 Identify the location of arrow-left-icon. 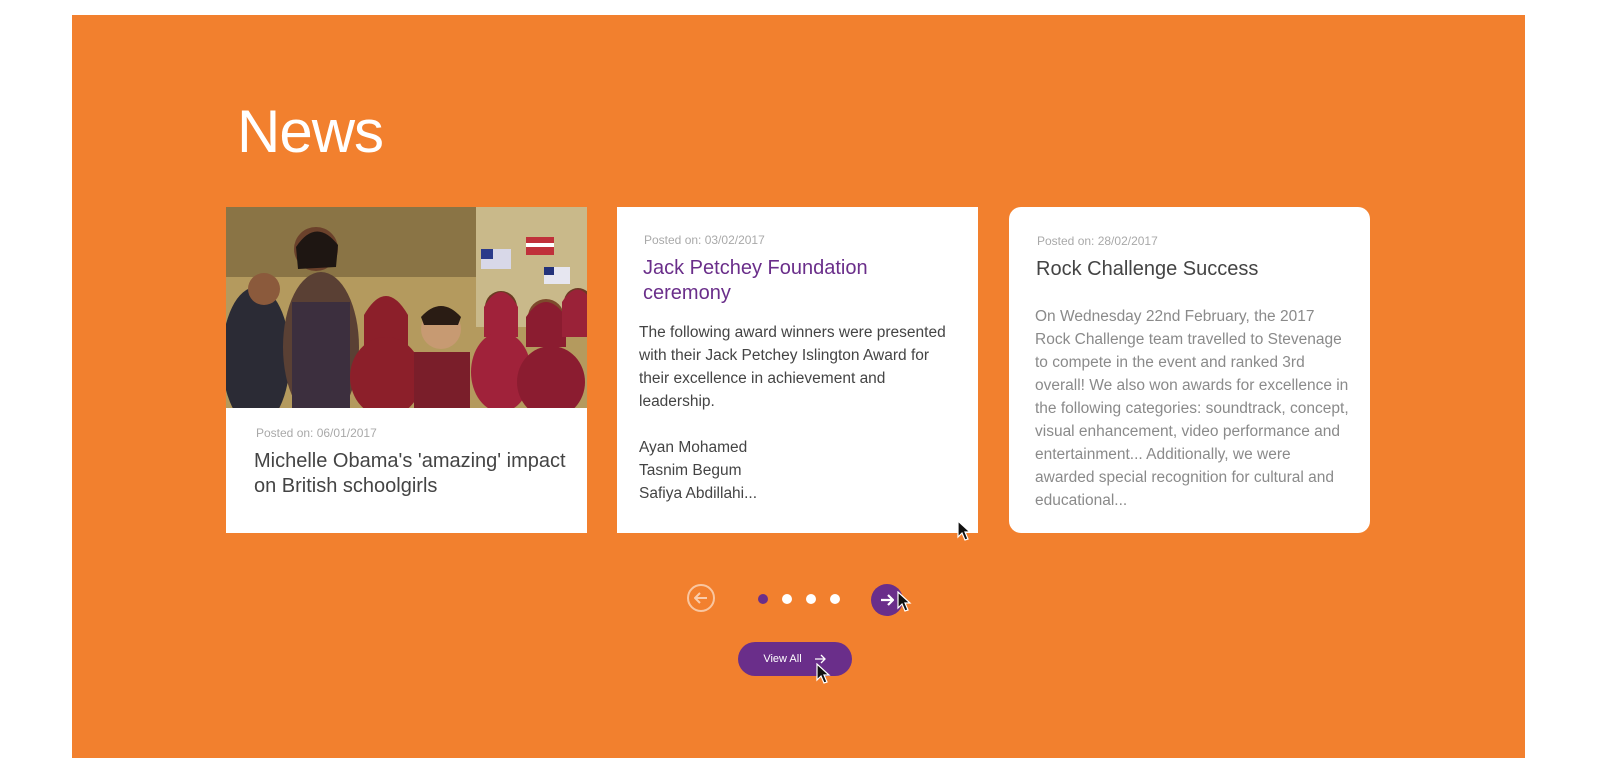
(700, 598).